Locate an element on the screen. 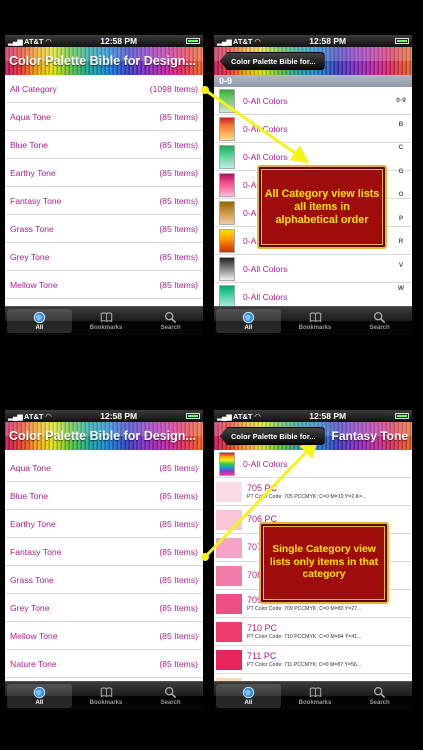 Image resolution: width=423 pixels, height=750 pixels. category-label: Earthy Tone is located at coordinates (33, 172).